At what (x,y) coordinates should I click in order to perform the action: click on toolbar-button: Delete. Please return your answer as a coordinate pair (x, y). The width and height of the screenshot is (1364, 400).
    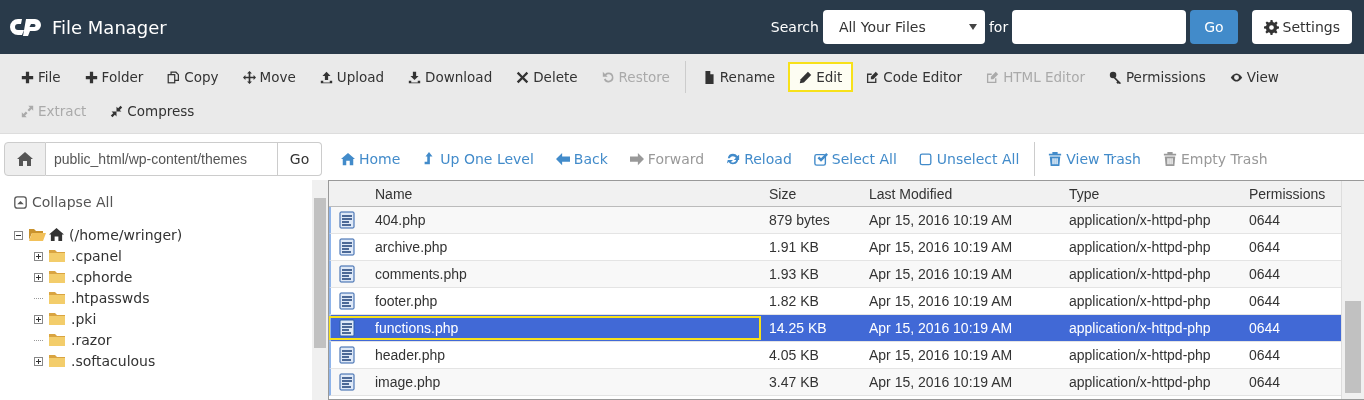
    Looking at the image, I should click on (547, 77).